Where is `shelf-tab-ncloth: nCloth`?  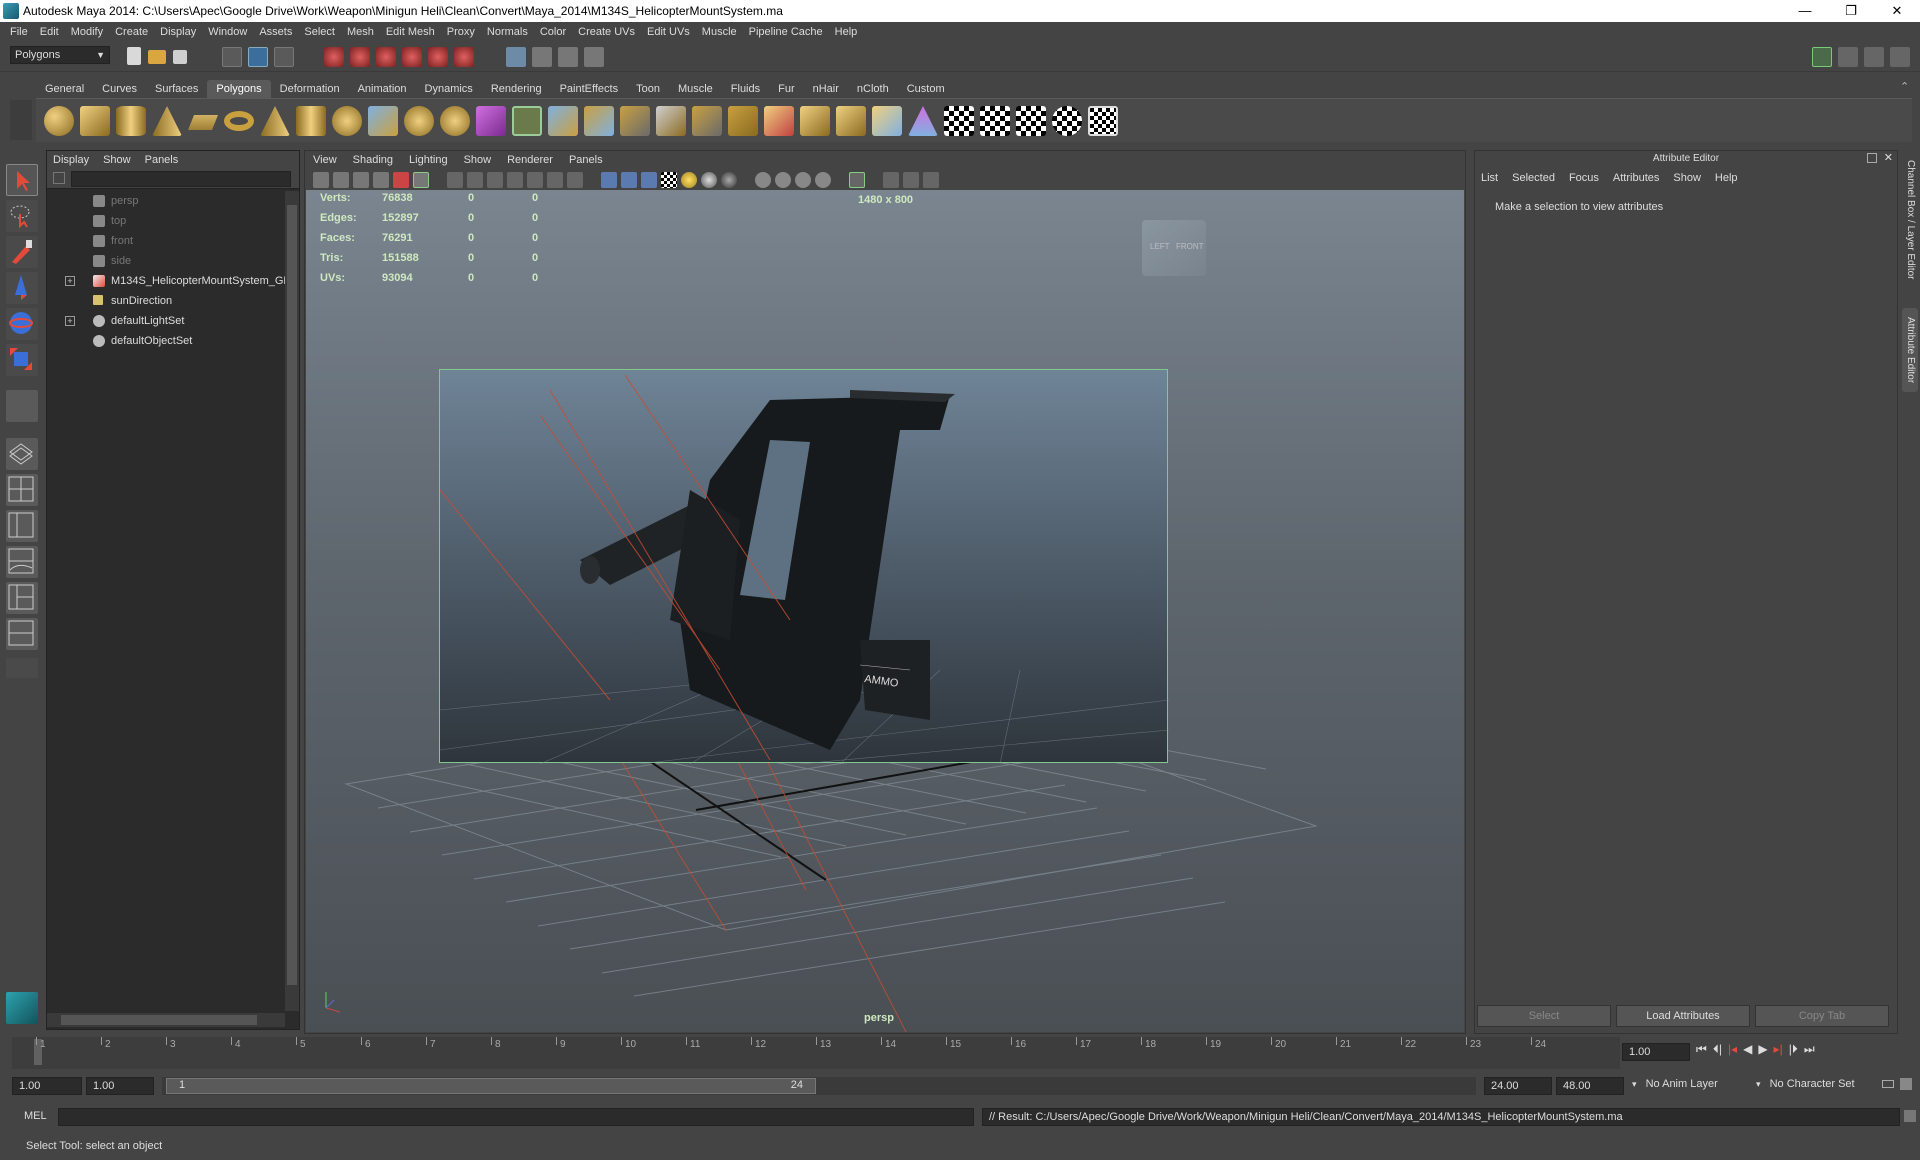
shelf-tab-ncloth: nCloth is located at coordinates (873, 89).